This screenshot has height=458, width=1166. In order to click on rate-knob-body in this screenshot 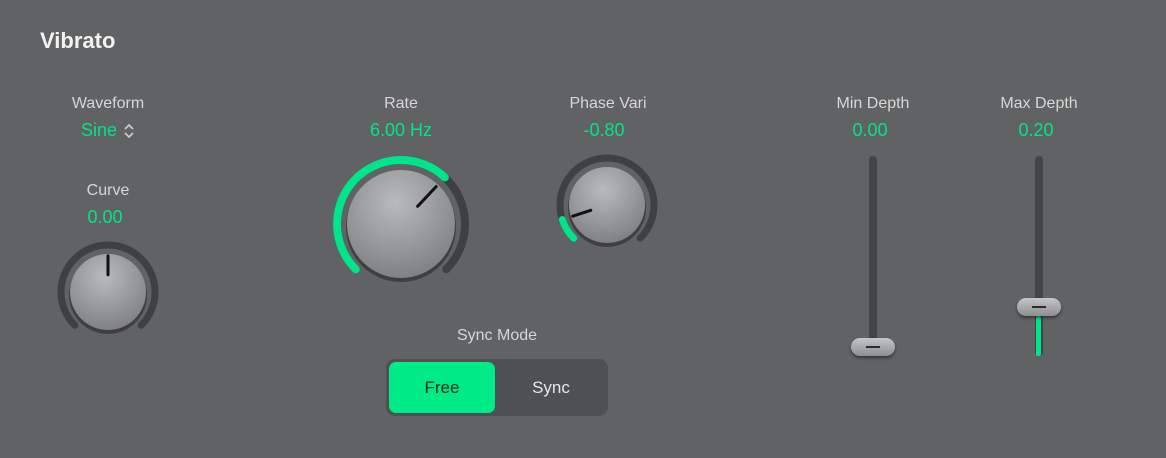, I will do `click(401, 224)`.